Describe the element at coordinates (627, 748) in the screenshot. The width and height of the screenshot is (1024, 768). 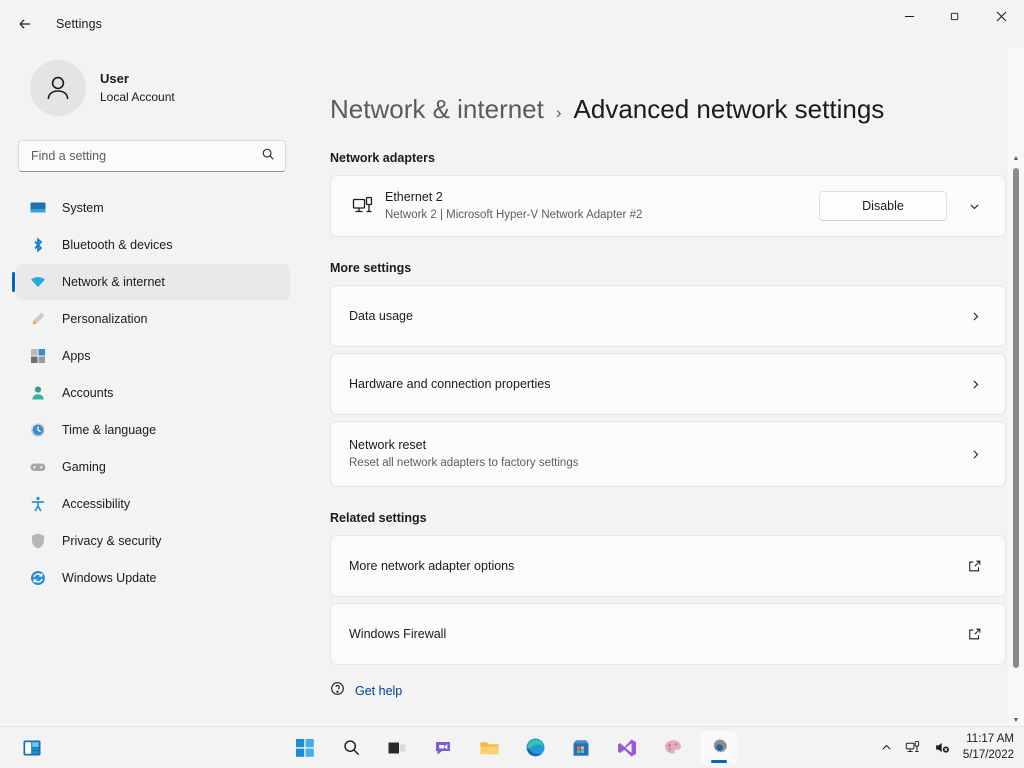
I see `taskbar-visual-studio-button` at that location.